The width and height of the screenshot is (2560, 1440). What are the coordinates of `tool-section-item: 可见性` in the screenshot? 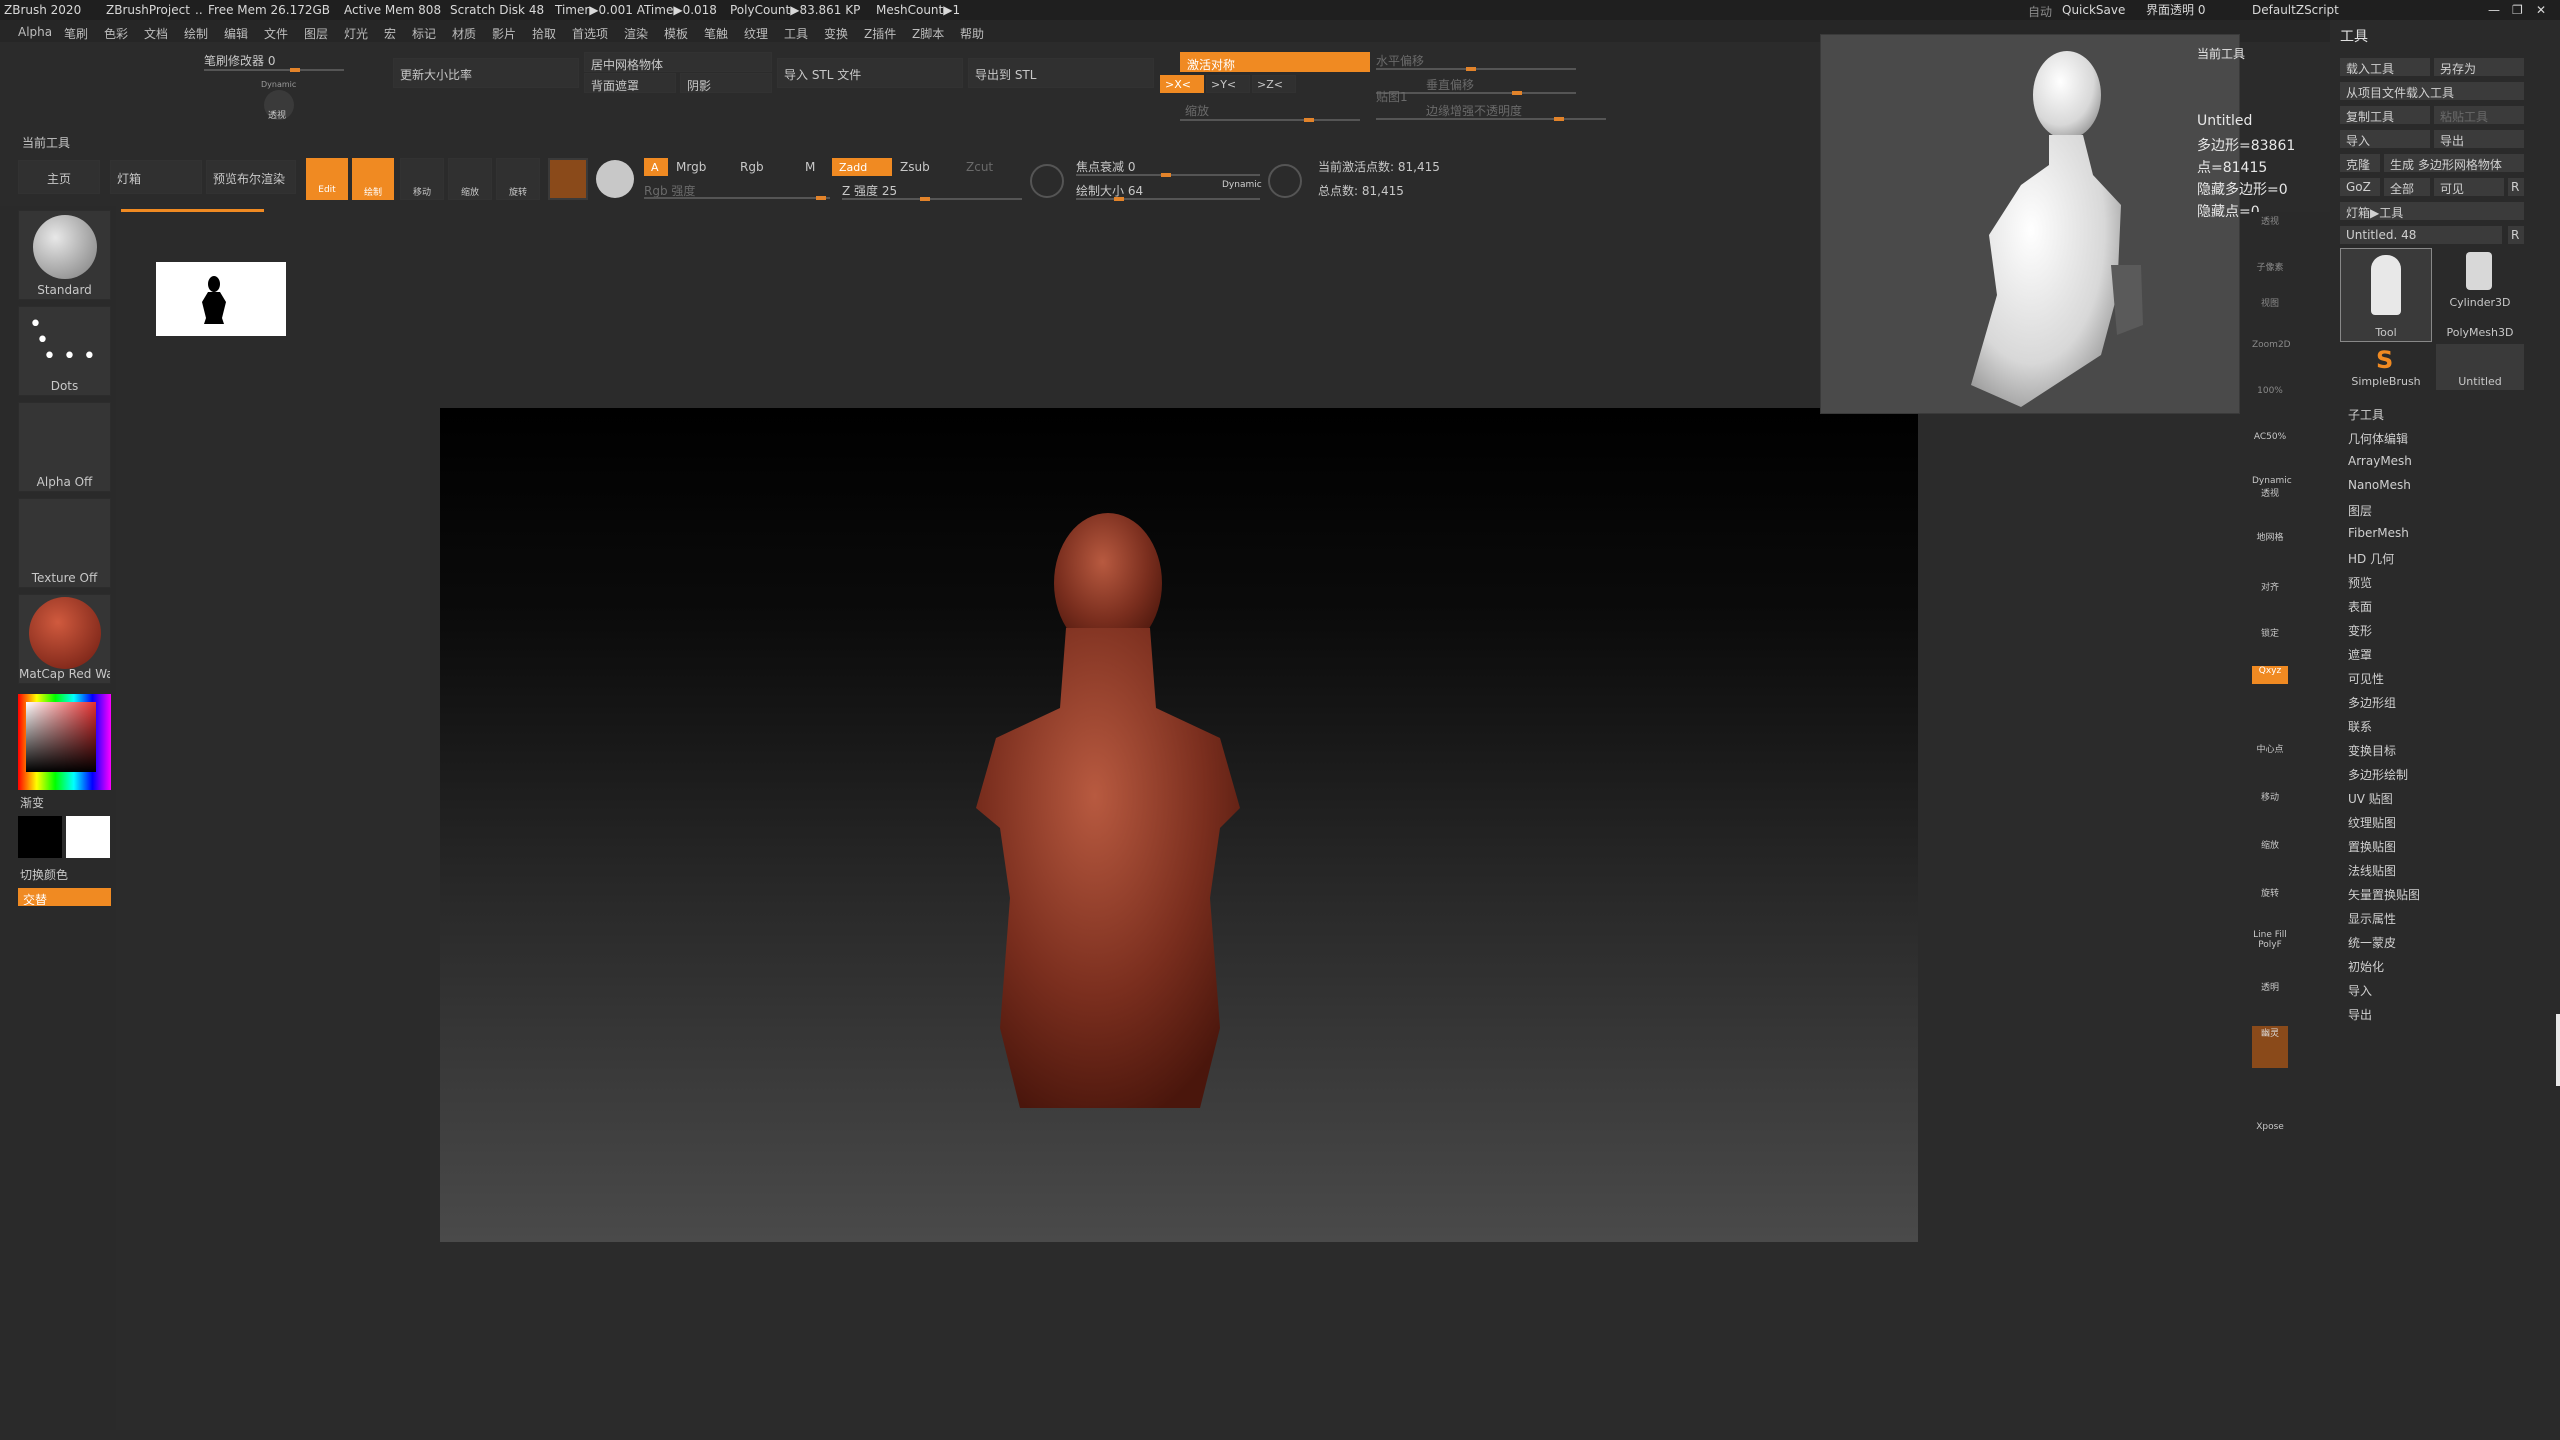 It's located at (2366, 678).